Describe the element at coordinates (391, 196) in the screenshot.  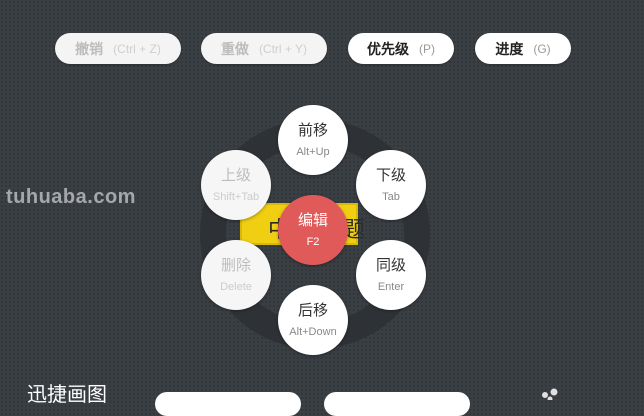
I see `add-child-shortcut: Tab` at that location.